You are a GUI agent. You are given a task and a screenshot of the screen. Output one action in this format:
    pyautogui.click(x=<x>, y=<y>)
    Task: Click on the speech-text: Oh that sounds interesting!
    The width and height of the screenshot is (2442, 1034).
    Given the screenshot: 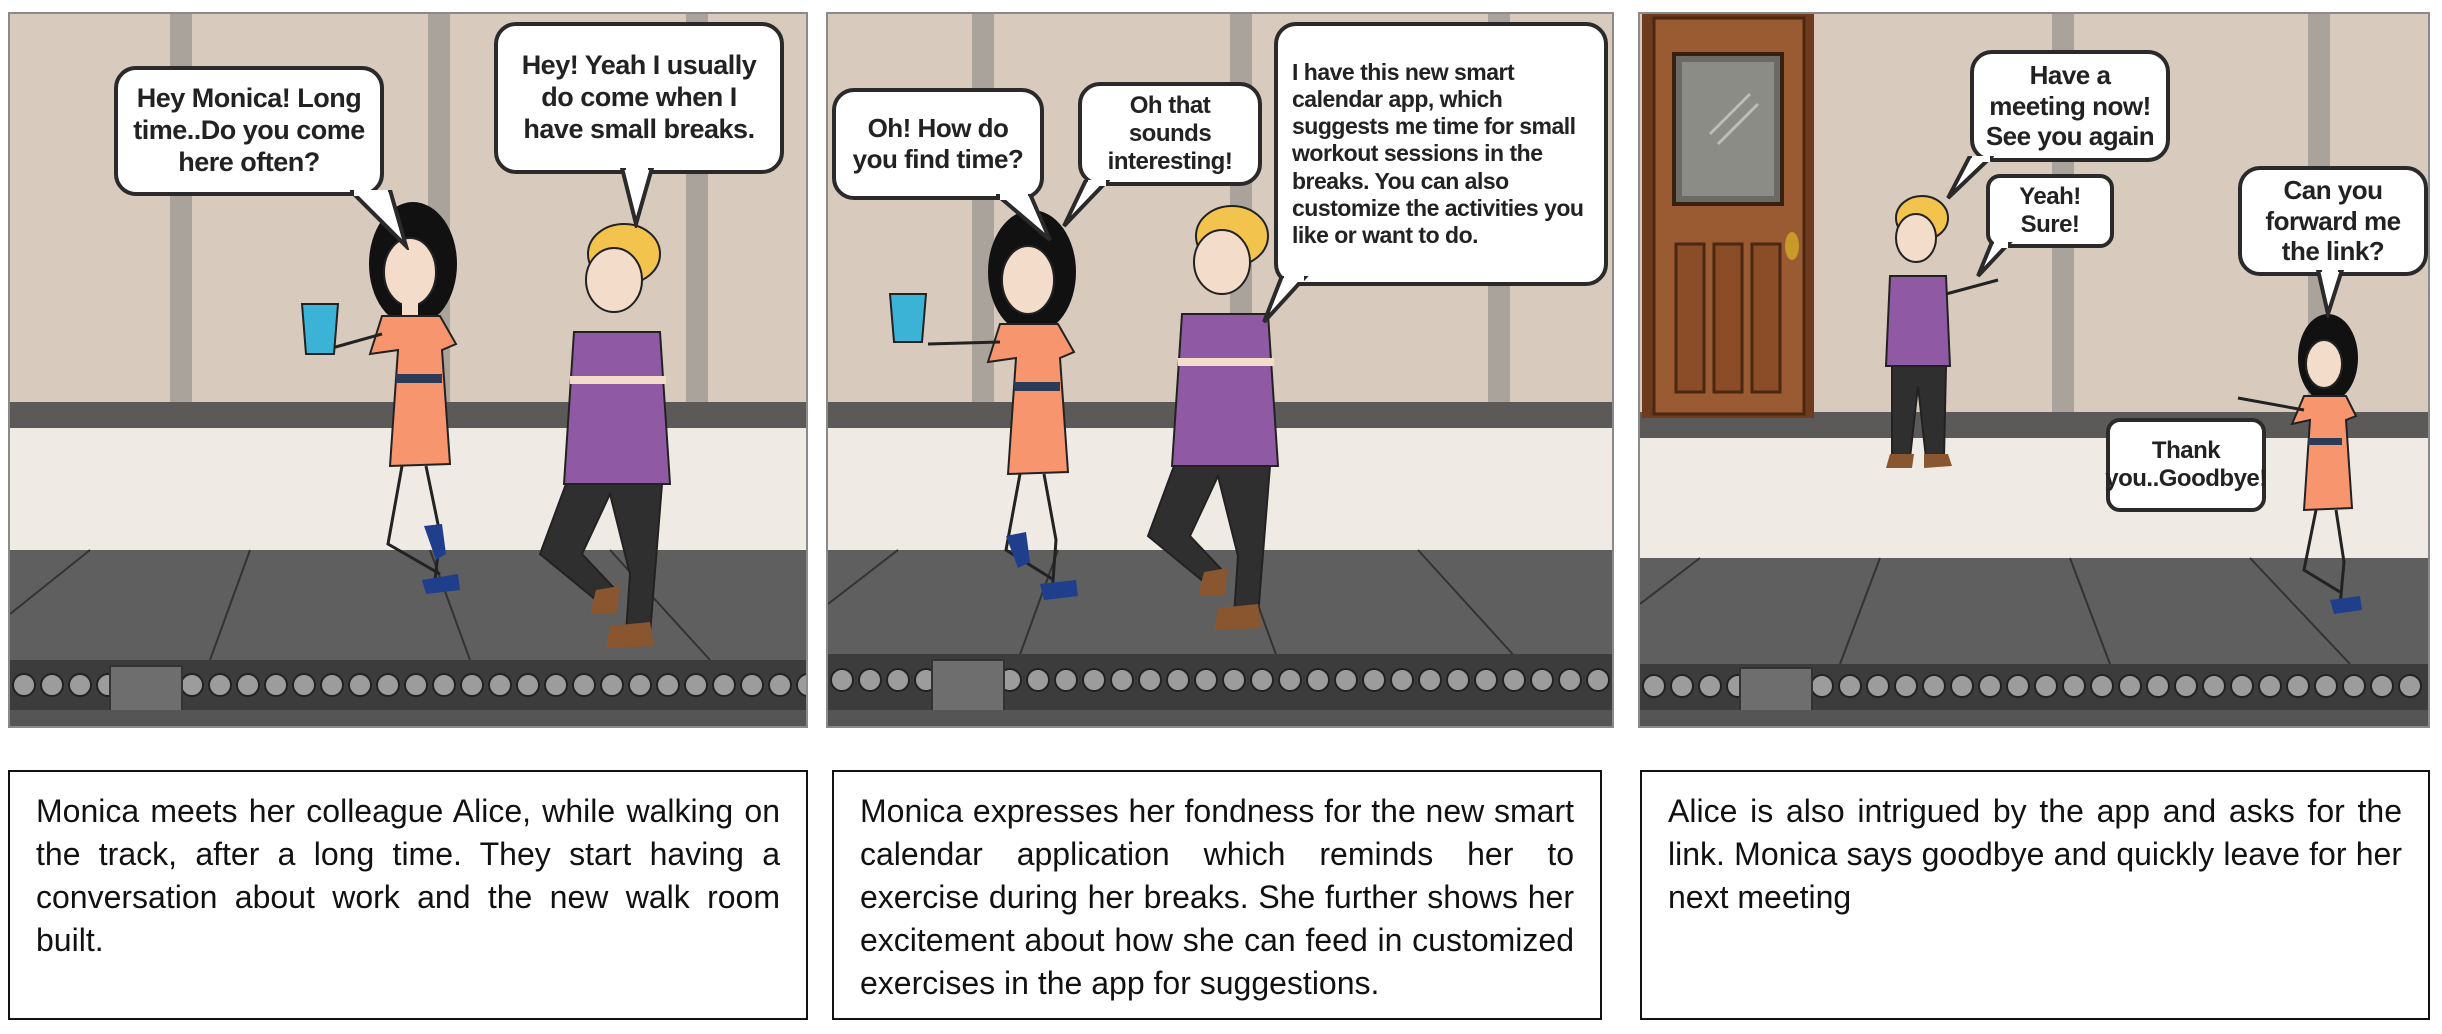 What is the action you would take?
    pyautogui.click(x=1170, y=133)
    